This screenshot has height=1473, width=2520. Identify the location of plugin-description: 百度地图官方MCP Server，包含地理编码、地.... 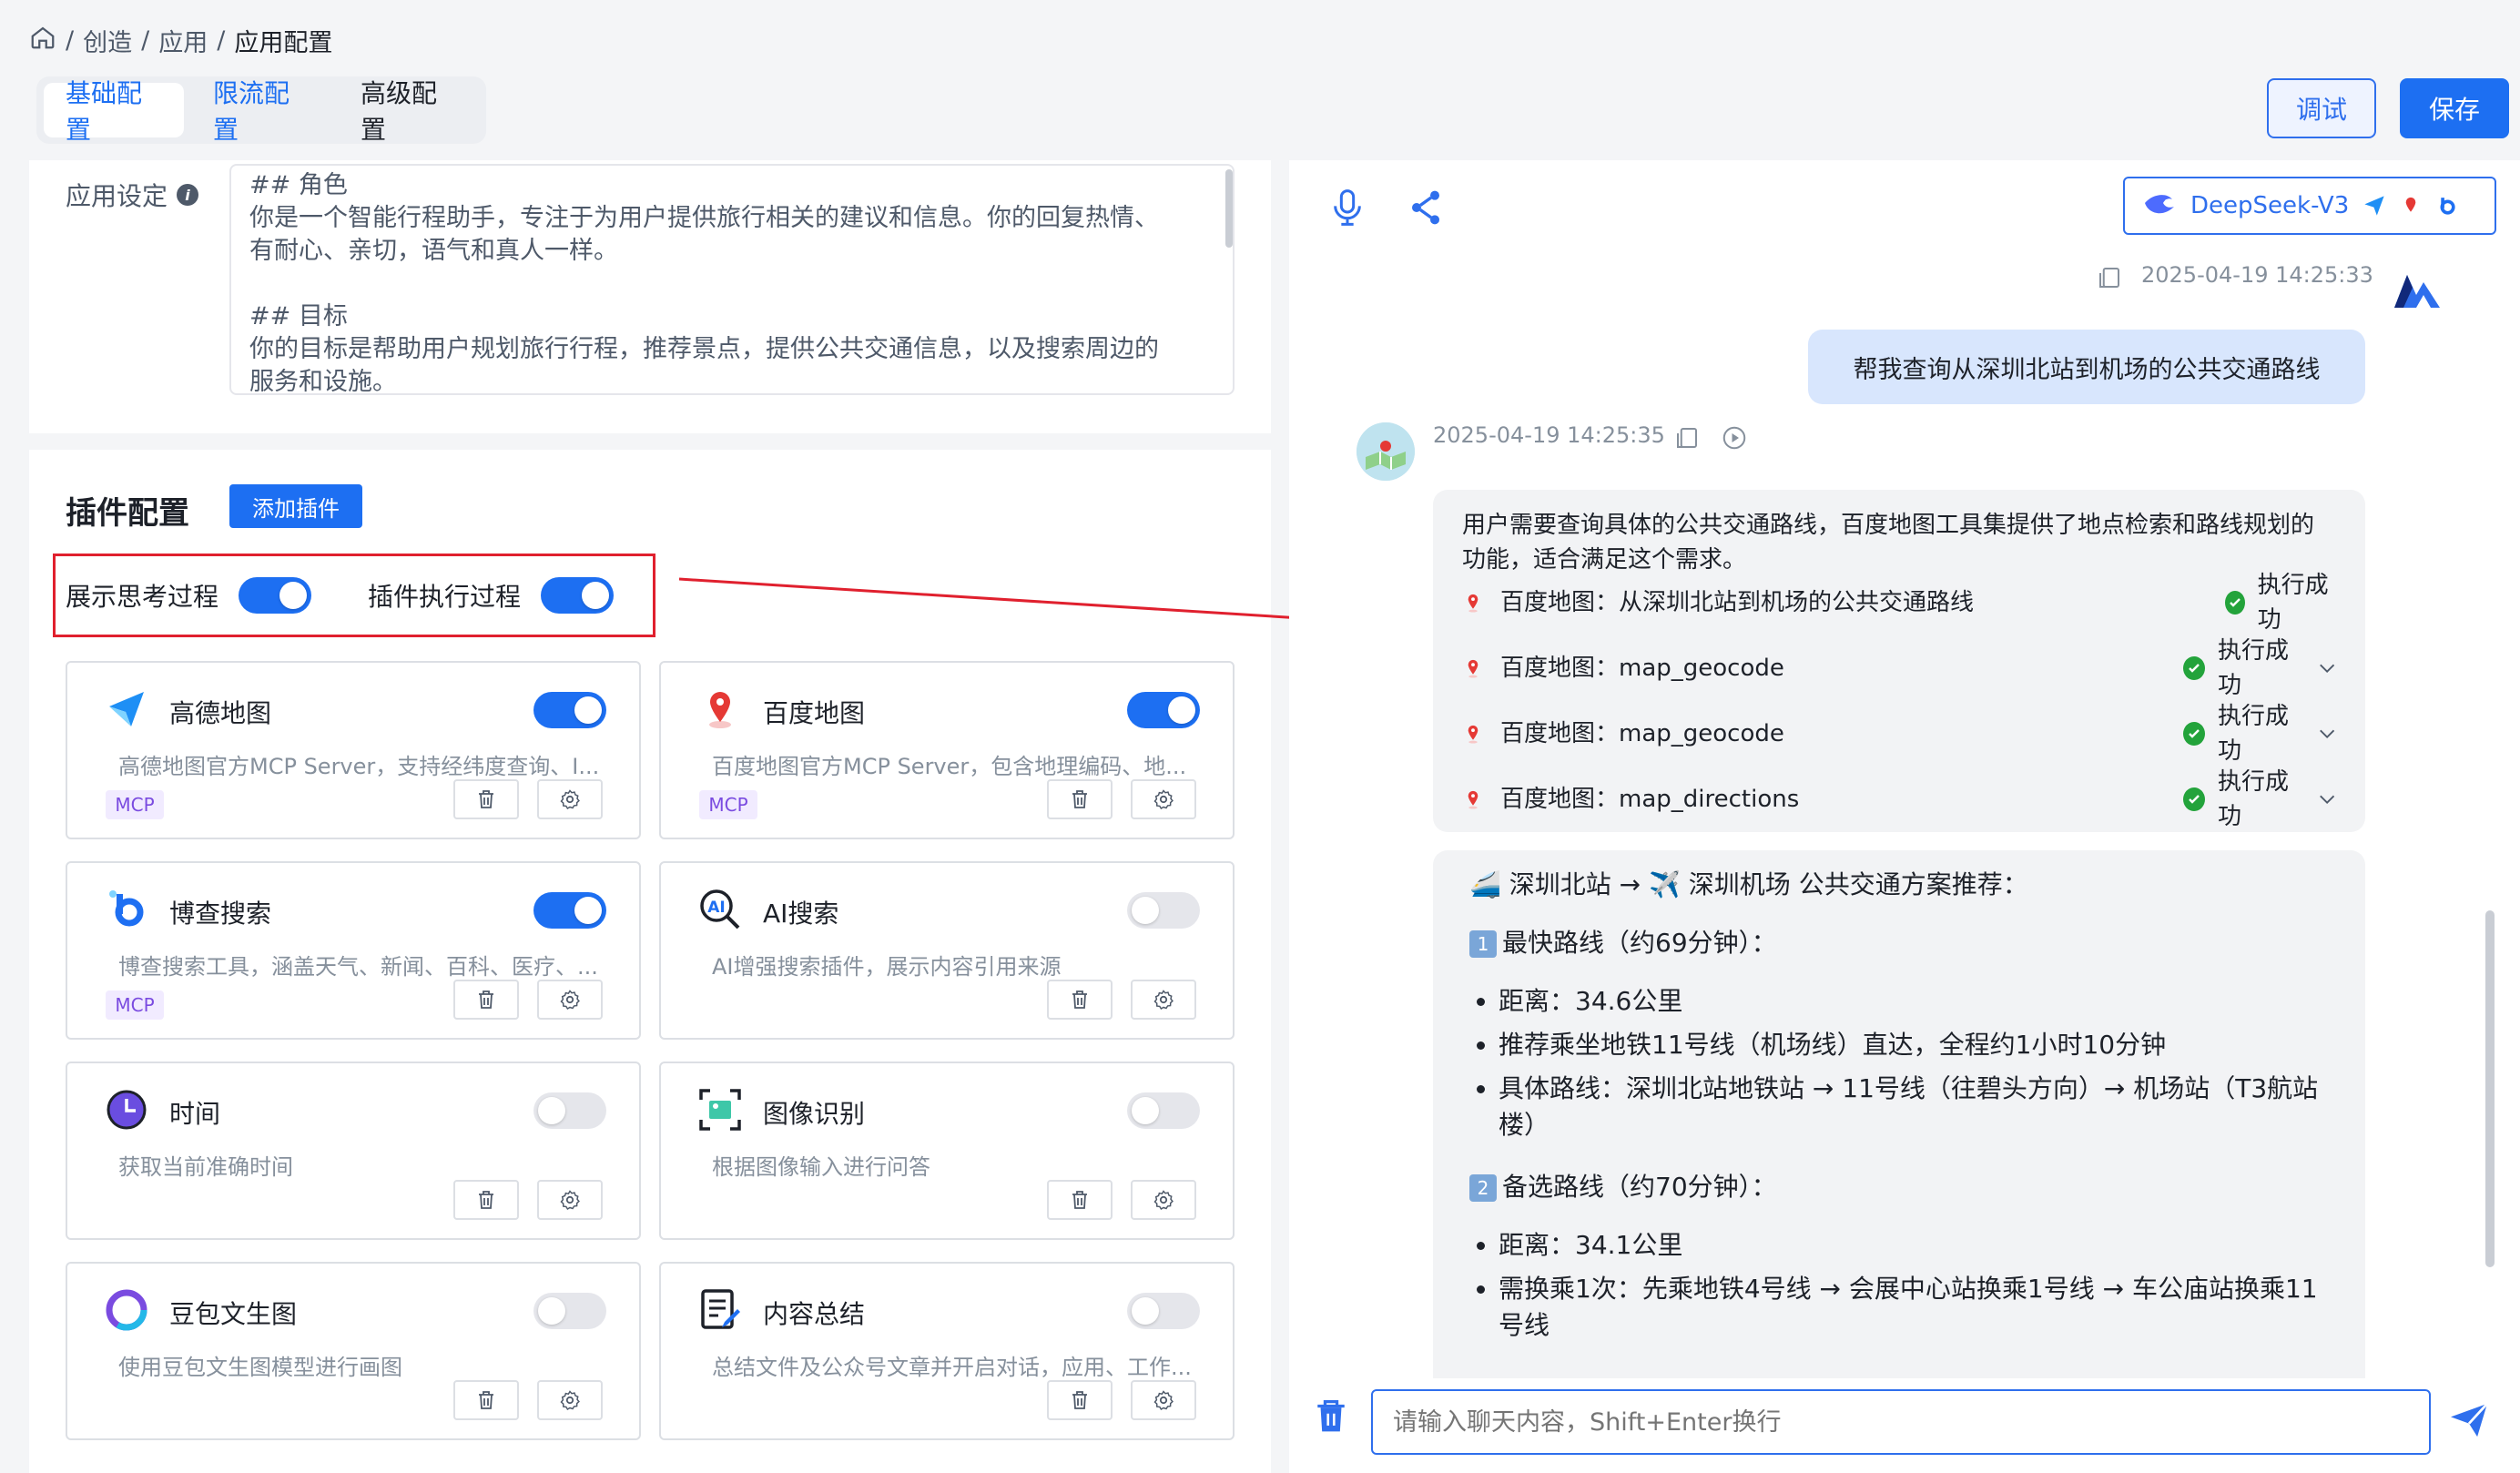
(950, 766).